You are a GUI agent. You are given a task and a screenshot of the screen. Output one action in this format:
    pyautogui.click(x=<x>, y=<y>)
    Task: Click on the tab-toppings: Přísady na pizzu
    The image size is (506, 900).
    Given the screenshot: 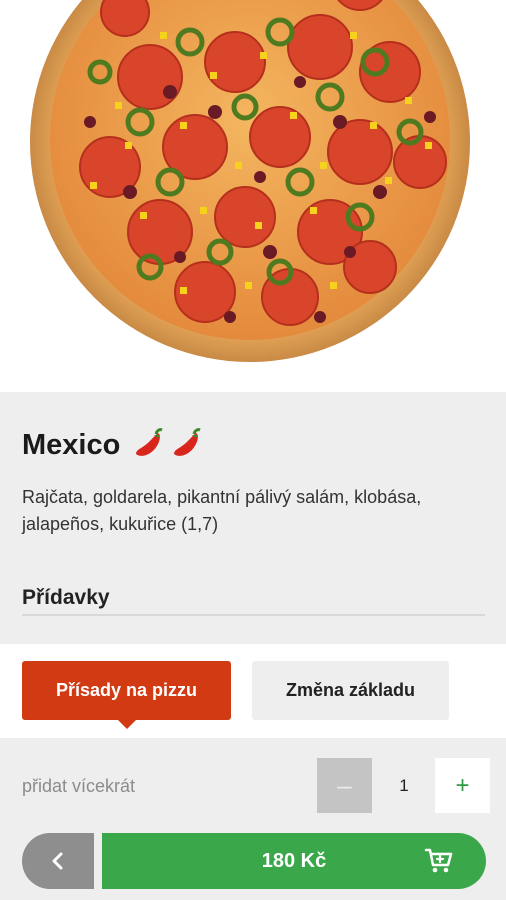 What is the action you would take?
    pyautogui.click(x=126, y=695)
    